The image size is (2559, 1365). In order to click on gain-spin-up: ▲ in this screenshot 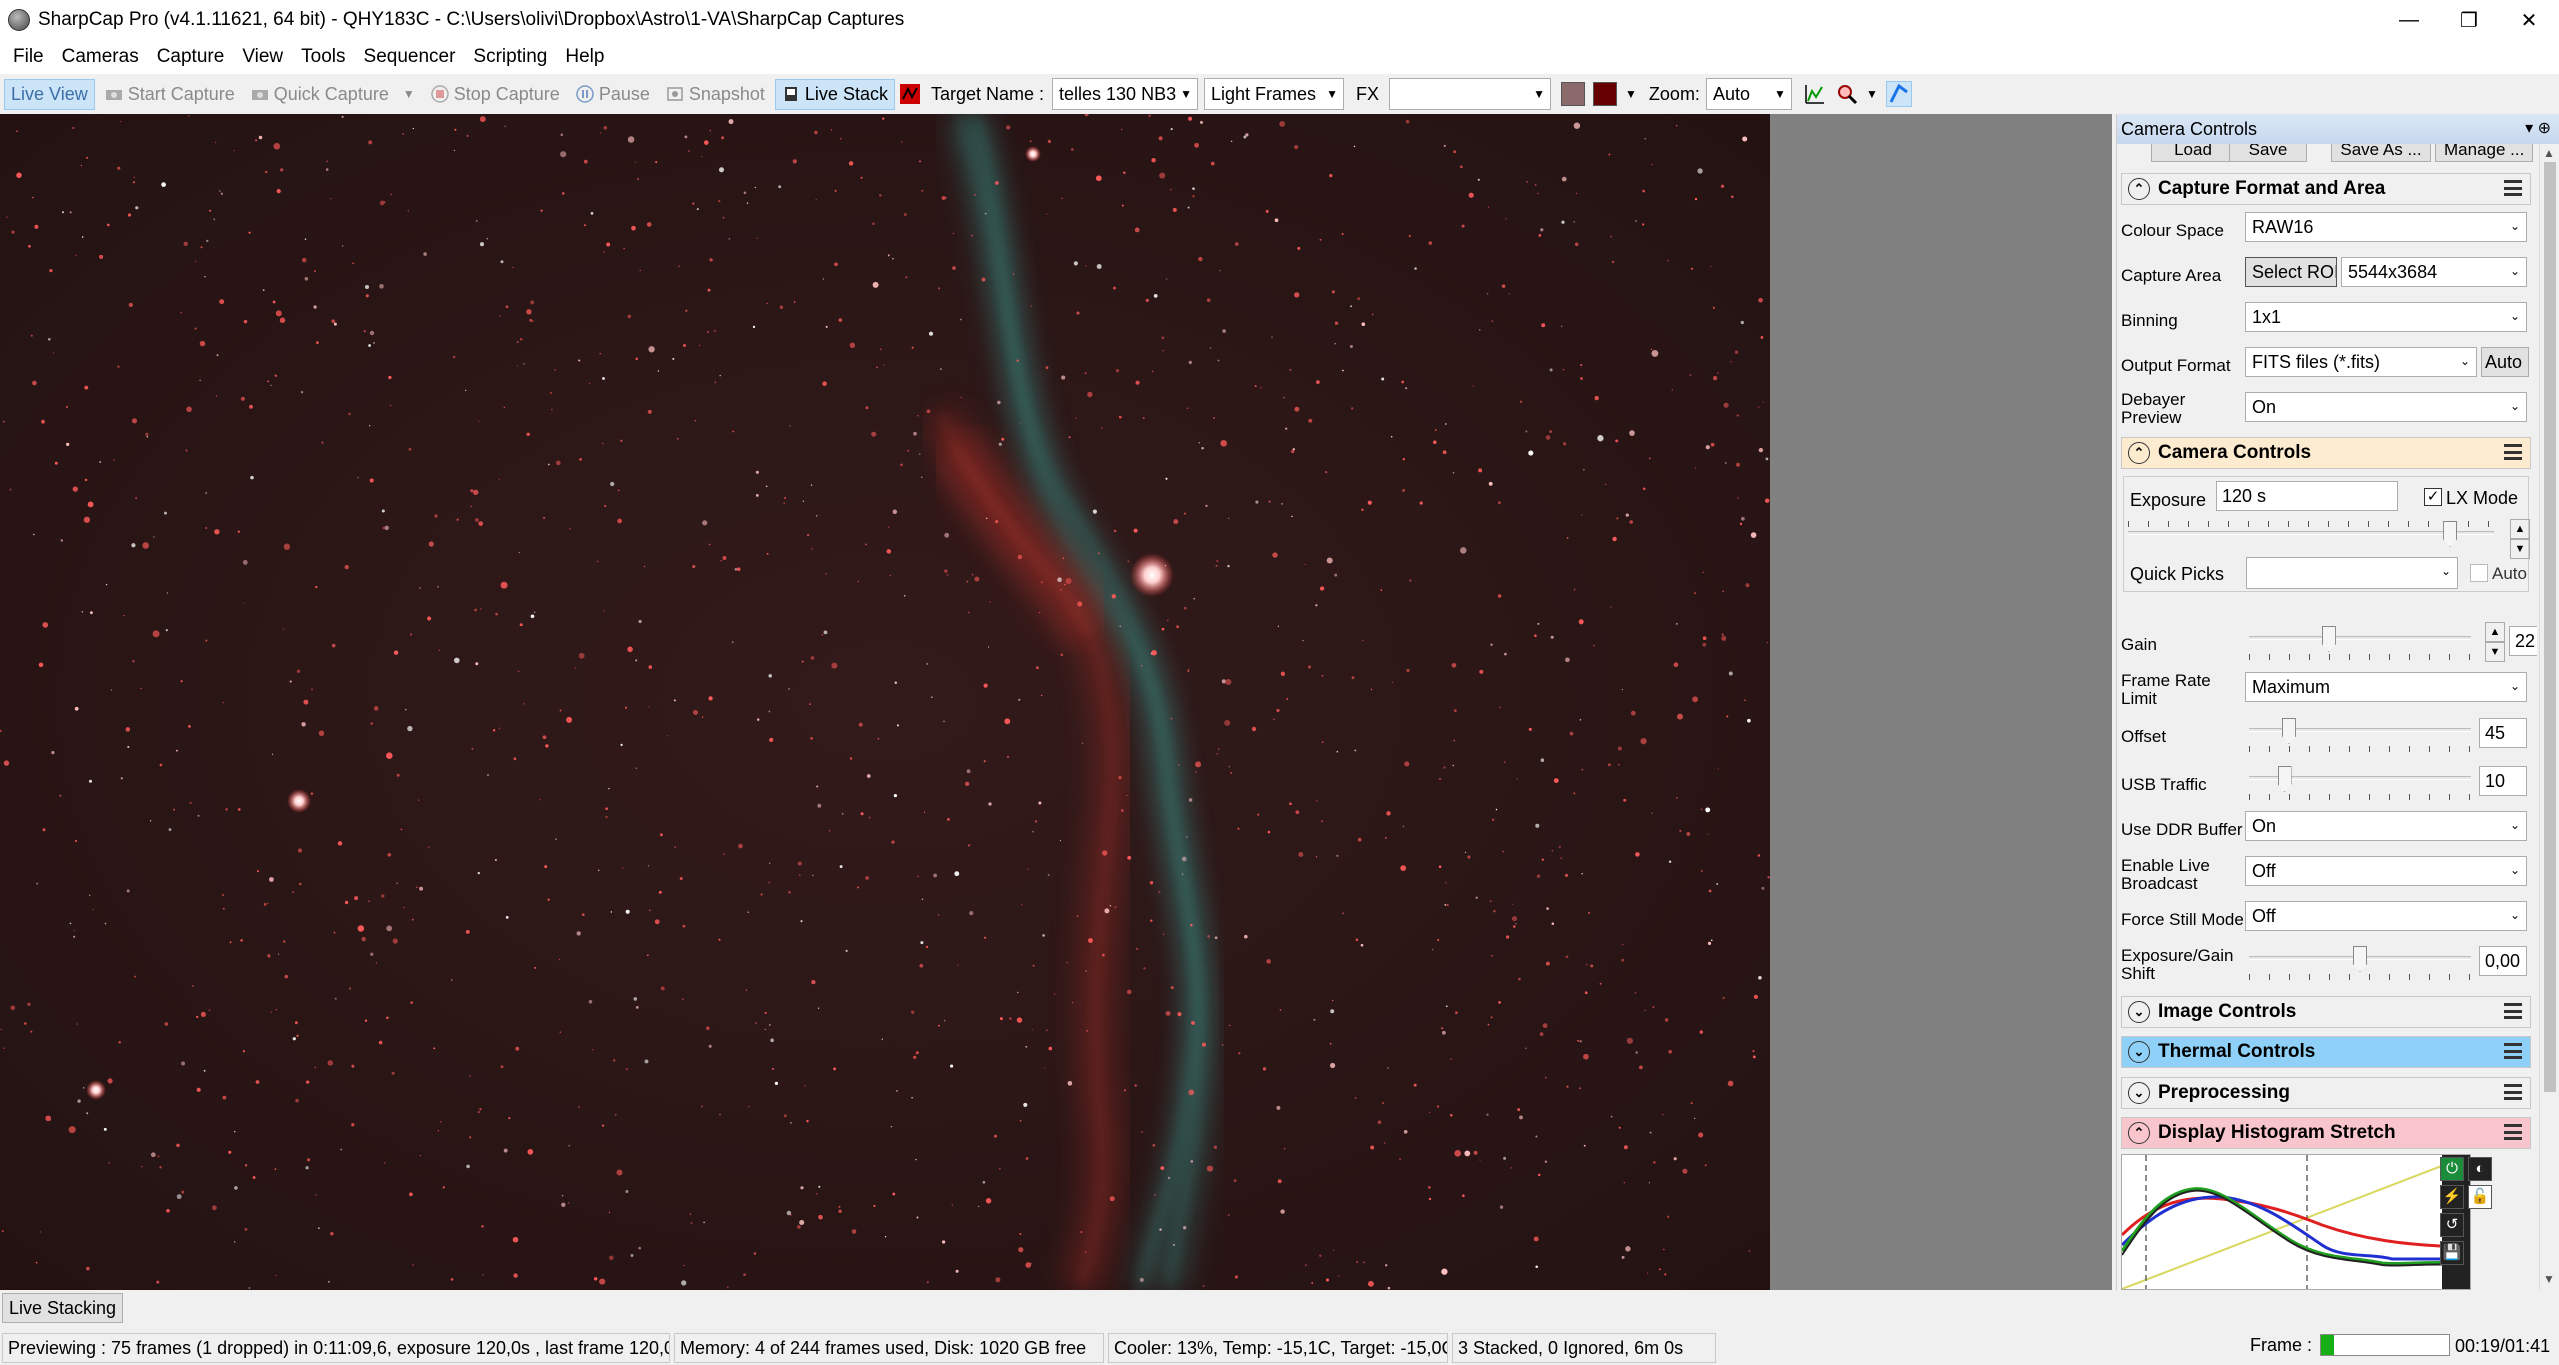, I will do `click(2495, 632)`.